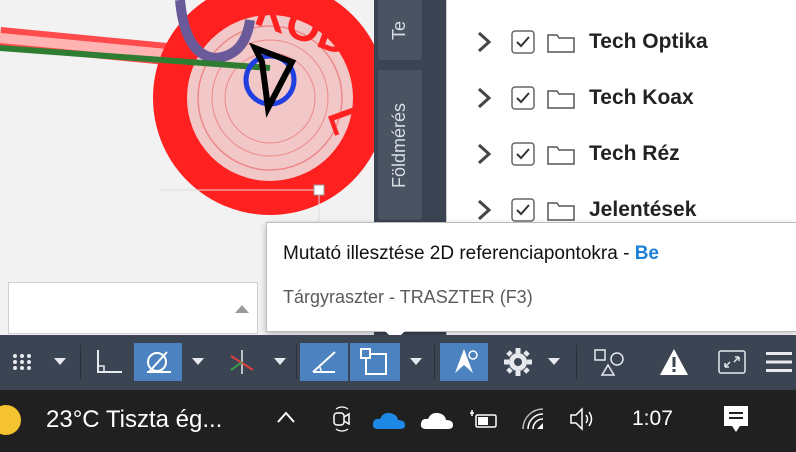 Image resolution: width=796 pixels, height=452 pixels. What do you see at coordinates (533, 419) in the screenshot?
I see `wifi-icon` at bounding box center [533, 419].